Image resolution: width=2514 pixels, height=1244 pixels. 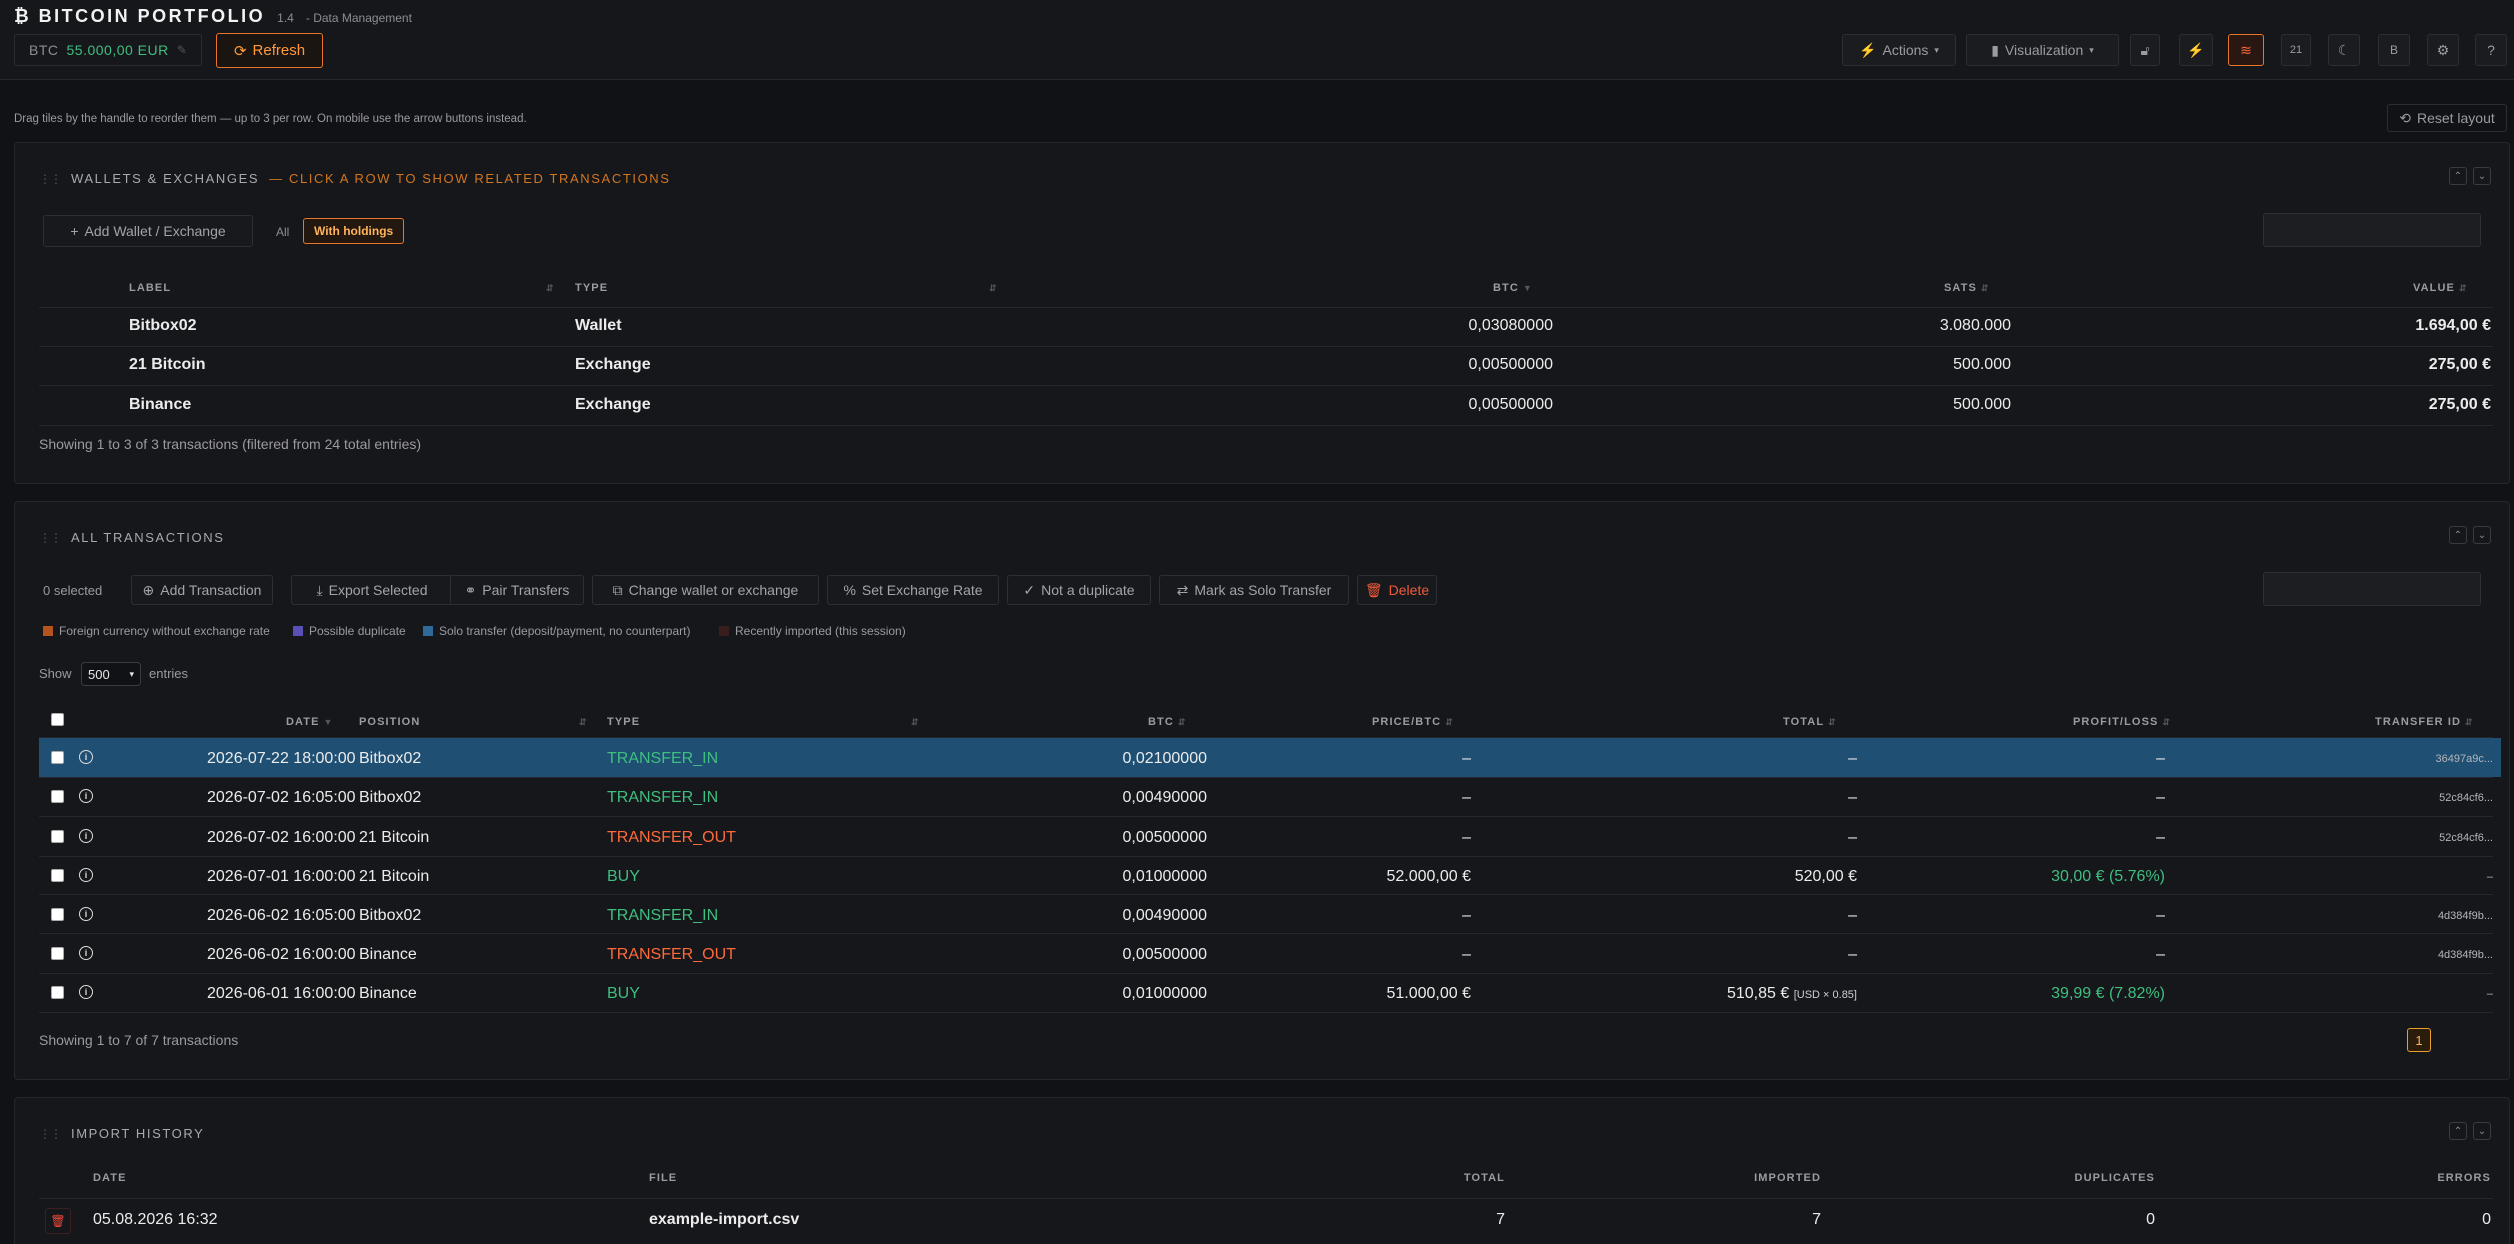 I want to click on download-icon: ⤓, so click(x=319, y=589).